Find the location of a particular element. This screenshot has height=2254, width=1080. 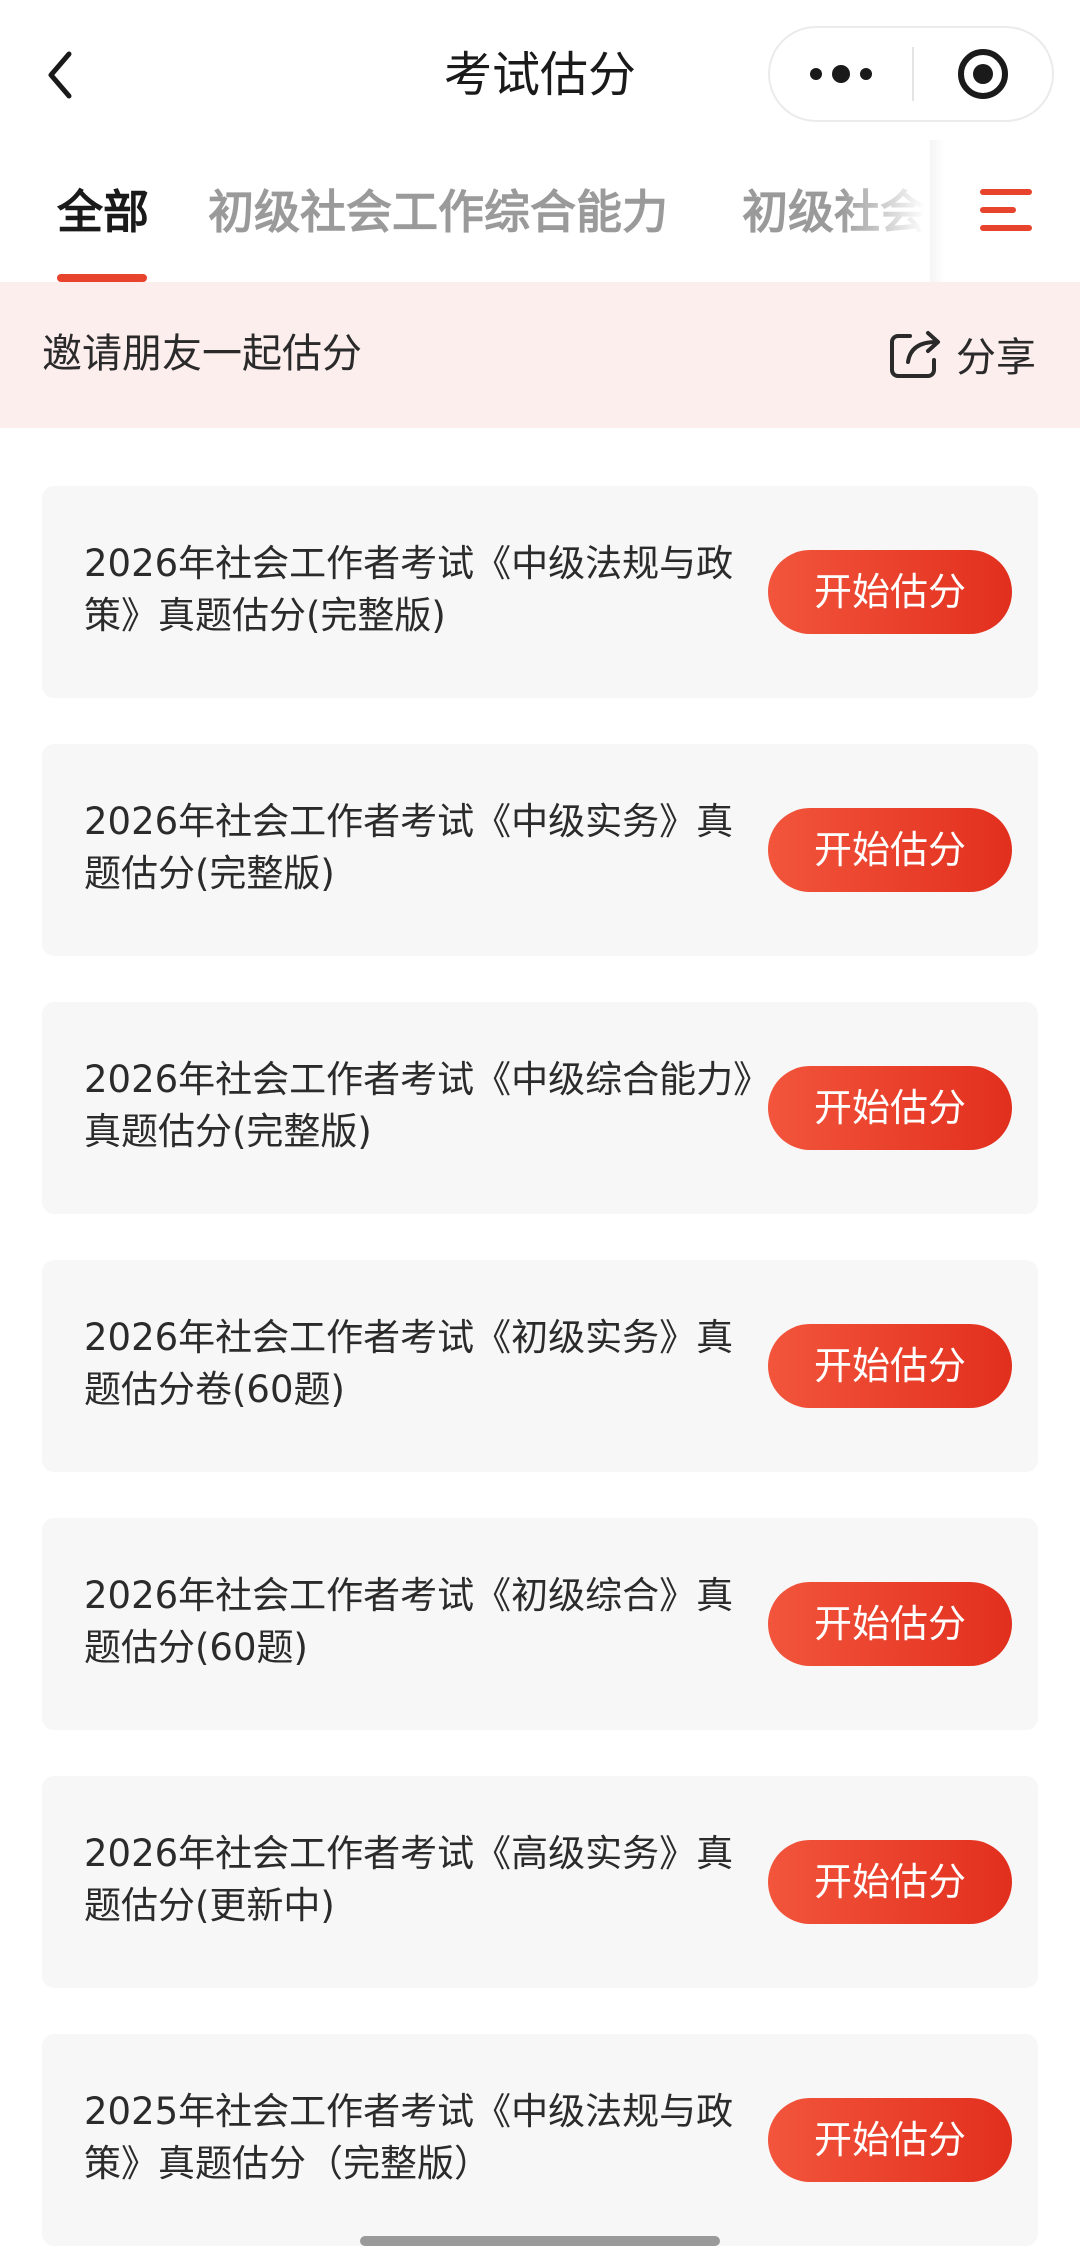

exam-title: 2026年社会工作者考试《中级综合能力》真题估分(完整版) is located at coordinates (418, 1105).